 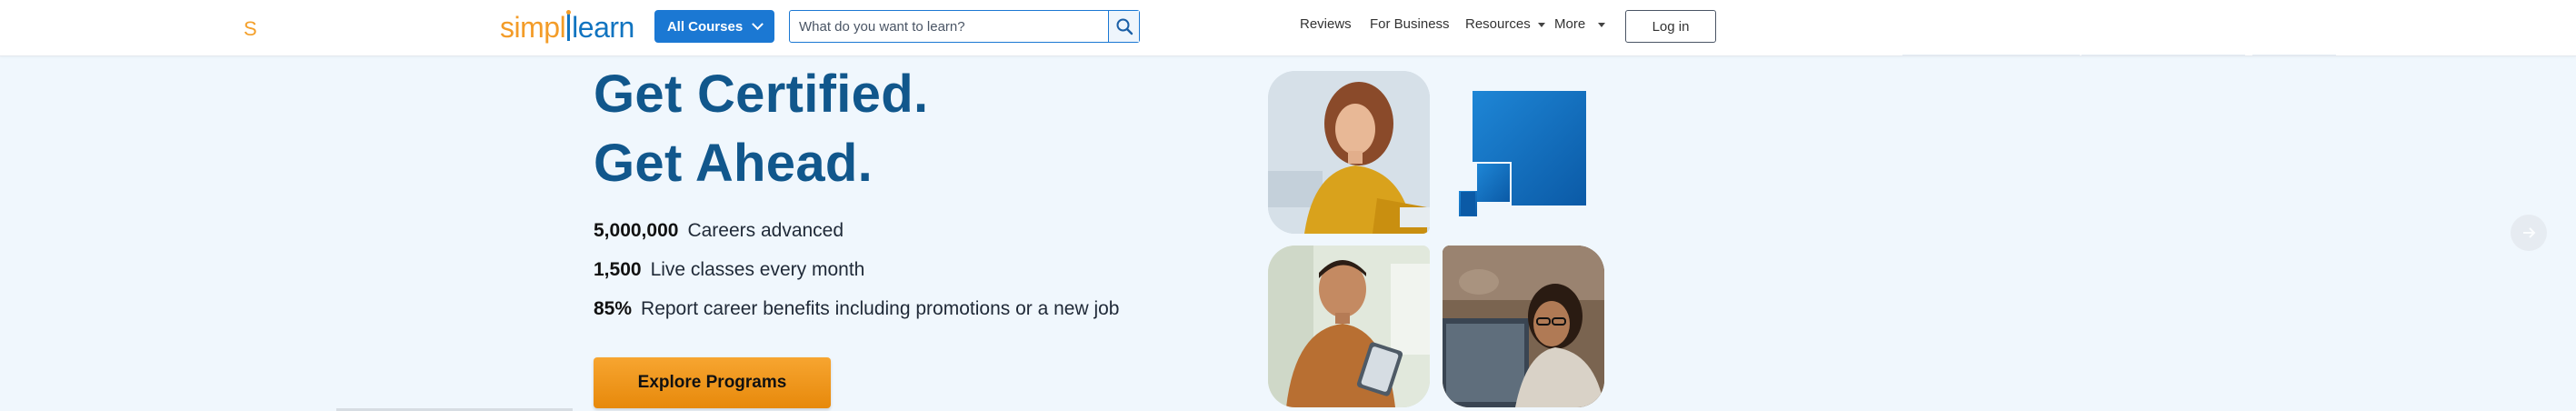 What do you see at coordinates (533, 27) in the screenshot?
I see `logo-text-part1: simpl` at bounding box center [533, 27].